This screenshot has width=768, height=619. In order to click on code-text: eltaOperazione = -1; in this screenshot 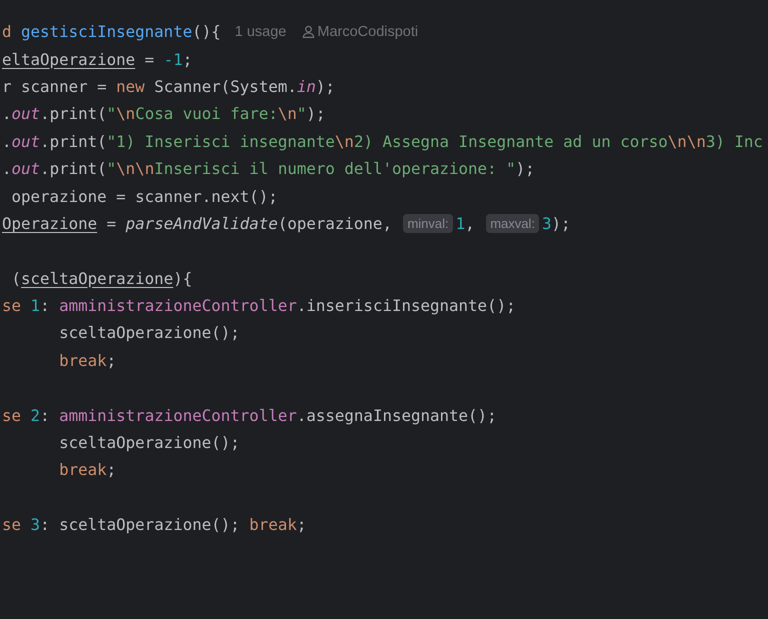, I will do `click(97, 59)`.